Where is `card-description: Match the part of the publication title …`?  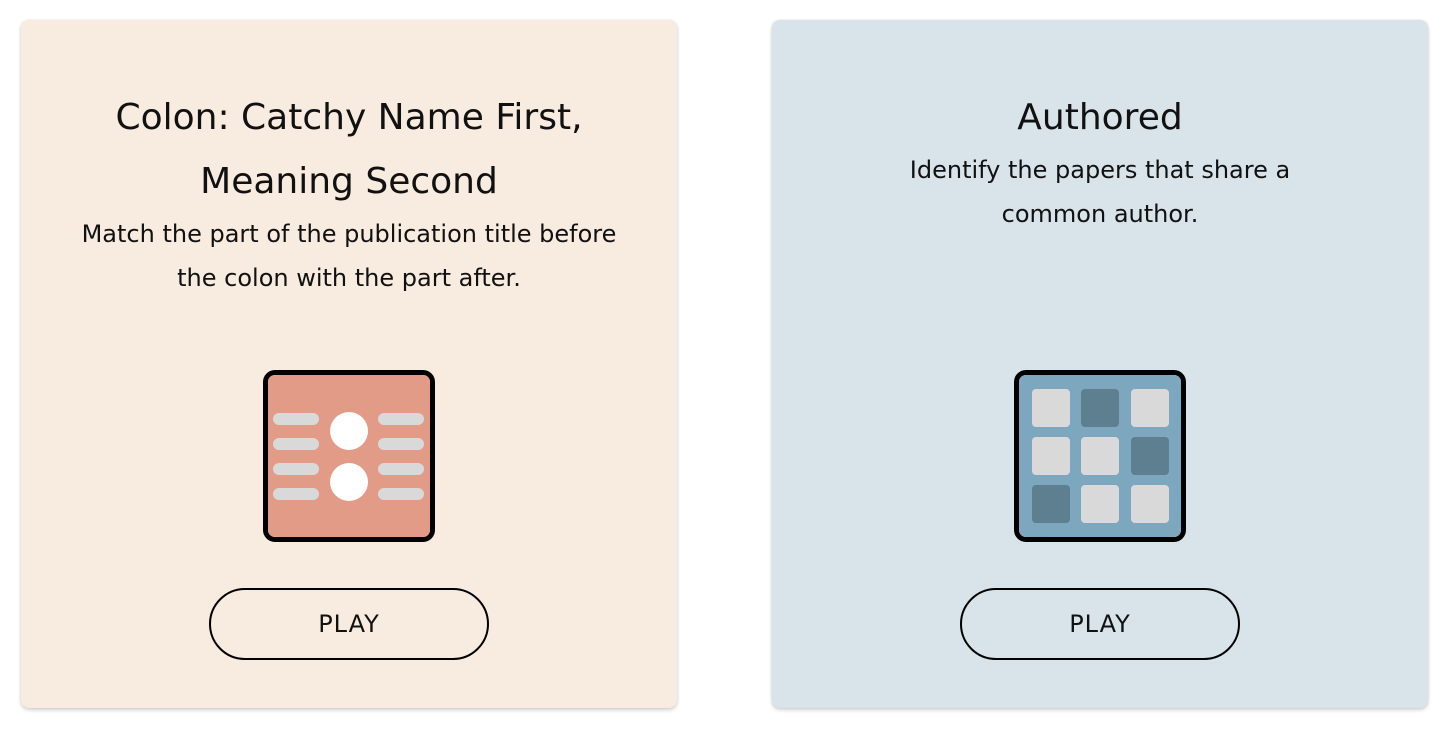
card-description: Match the part of the publication title … is located at coordinates (349, 256).